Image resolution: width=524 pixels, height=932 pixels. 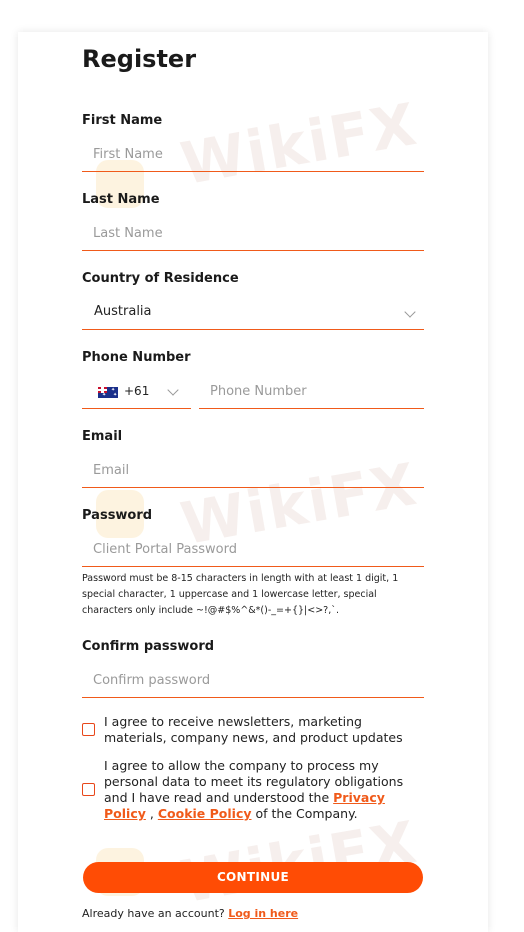 I want to click on last-name-input, so click(x=253, y=233).